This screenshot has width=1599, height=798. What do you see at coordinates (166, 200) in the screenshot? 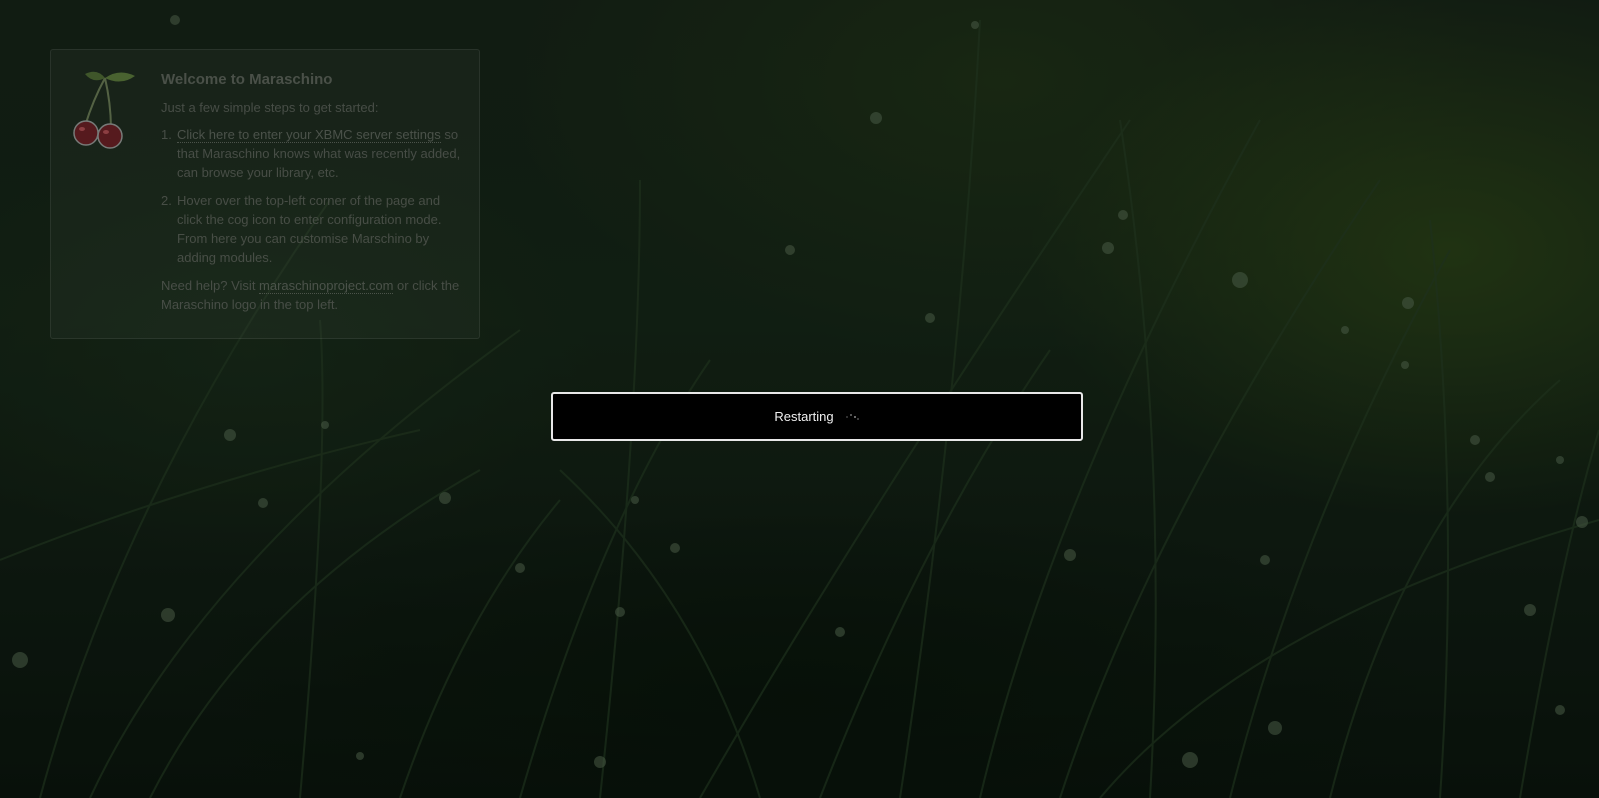
I see `step-number: 2.` at bounding box center [166, 200].